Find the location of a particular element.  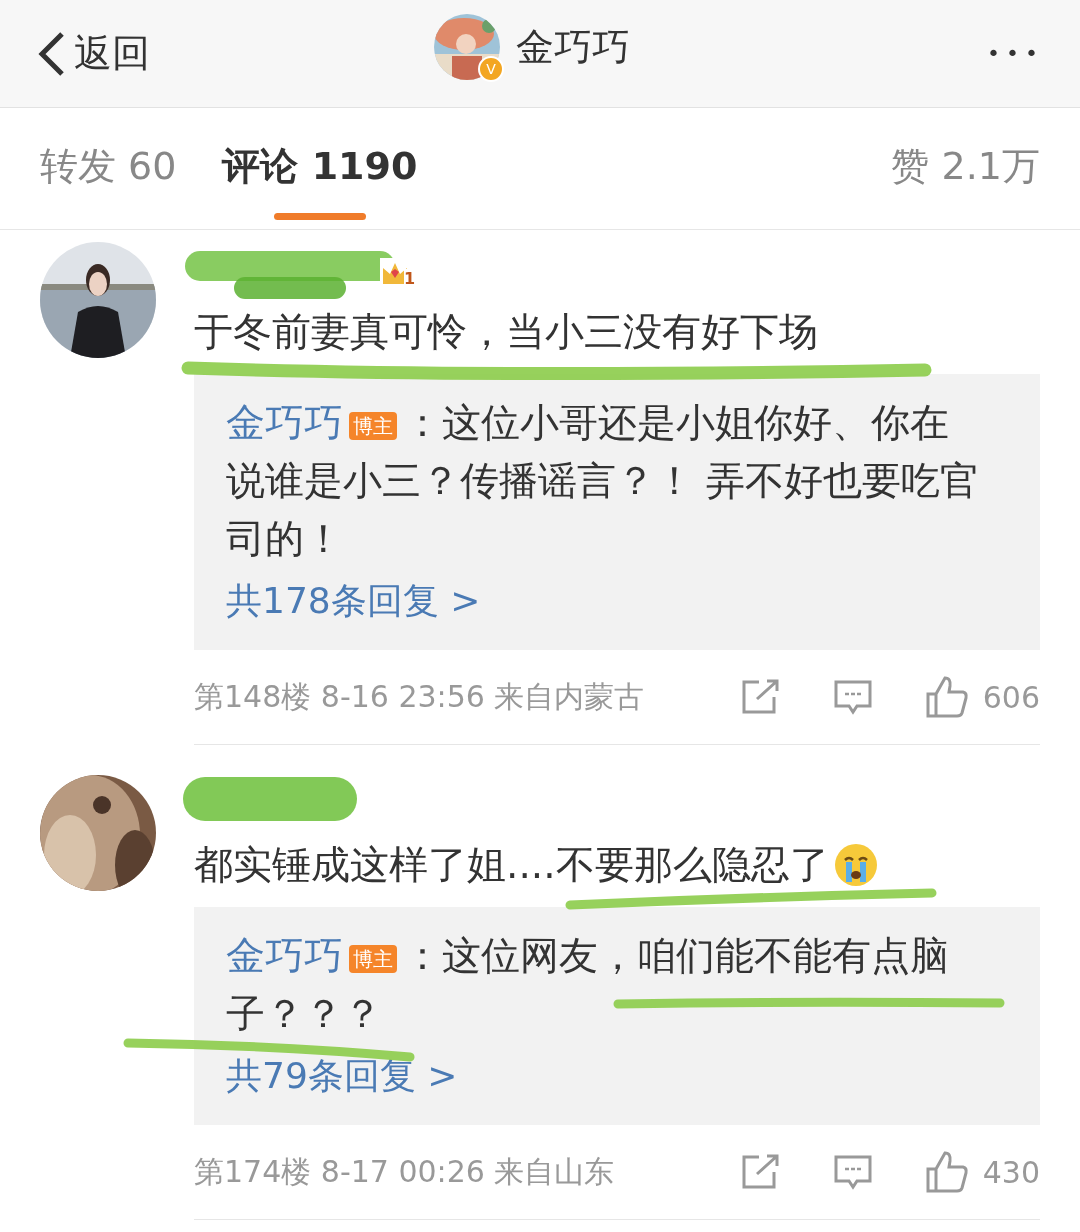

back-button: 返回 is located at coordinates (93, 53).